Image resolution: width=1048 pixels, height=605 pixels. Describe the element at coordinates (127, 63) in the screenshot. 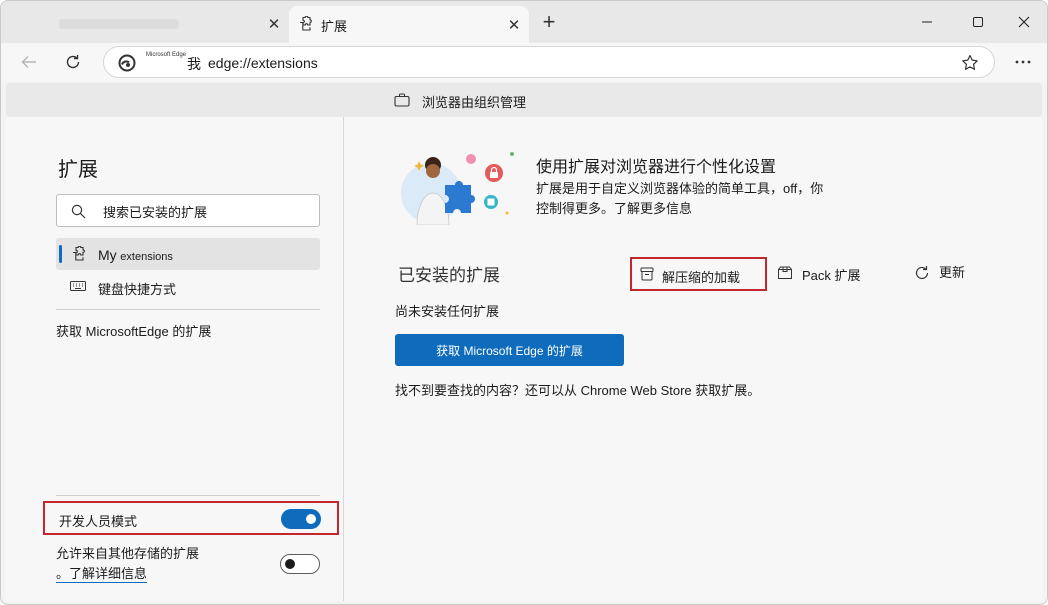

I see `edge-logo-icon` at that location.